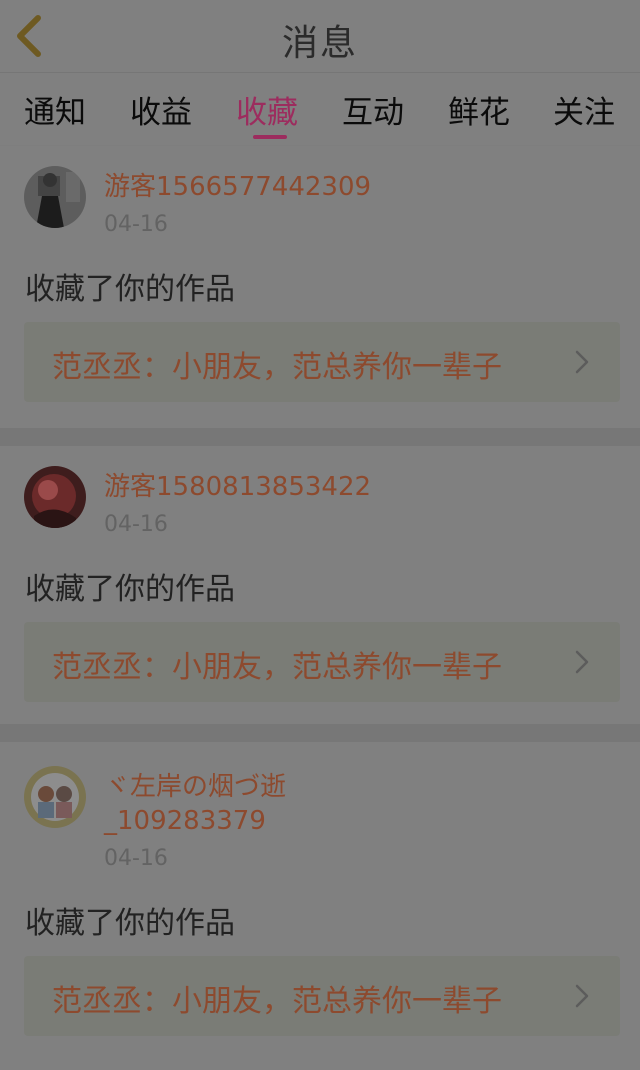 This screenshot has width=640, height=1070. I want to click on username: 游客1580813853422, so click(254, 487).